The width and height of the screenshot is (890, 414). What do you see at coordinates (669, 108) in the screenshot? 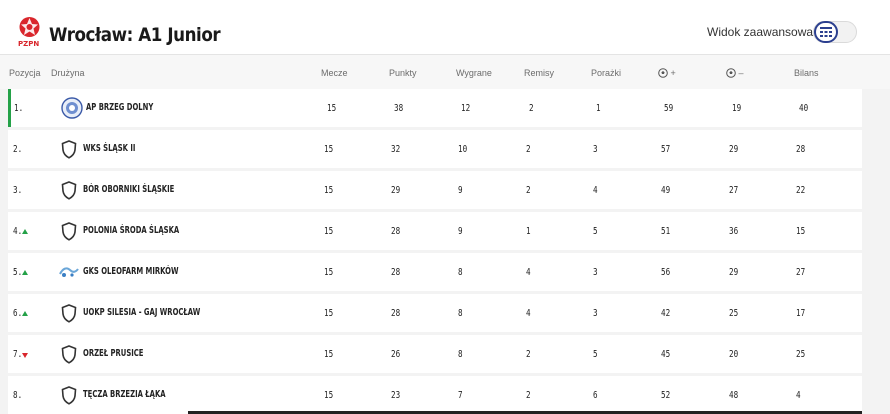
I see `goals-for-value: 59` at bounding box center [669, 108].